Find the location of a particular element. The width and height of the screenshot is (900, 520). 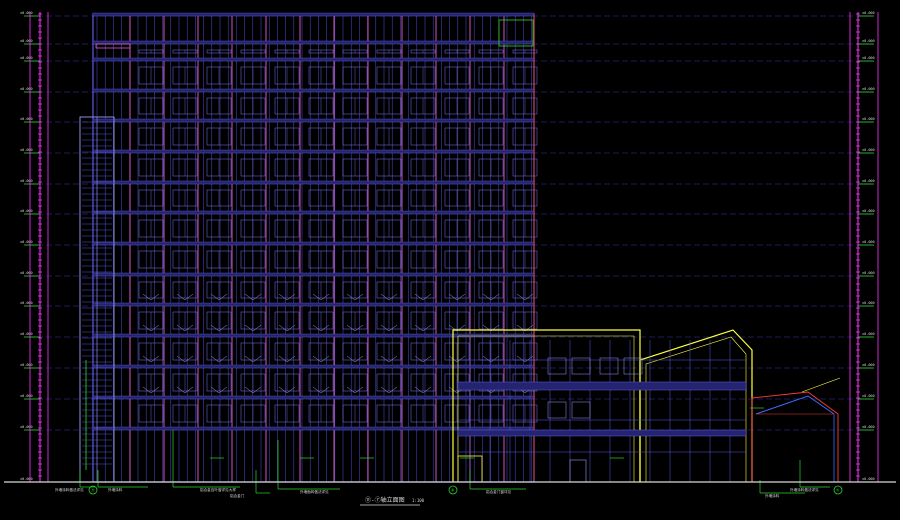

annex-building is located at coordinates (602, 406).